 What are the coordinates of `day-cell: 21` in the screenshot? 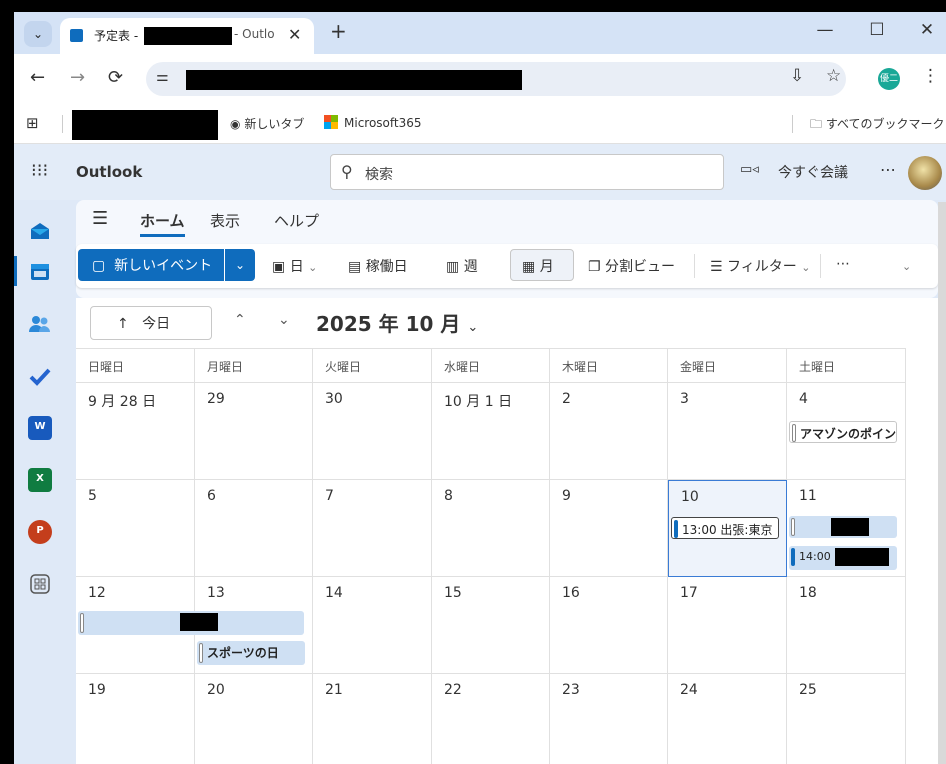 It's located at (372, 719).